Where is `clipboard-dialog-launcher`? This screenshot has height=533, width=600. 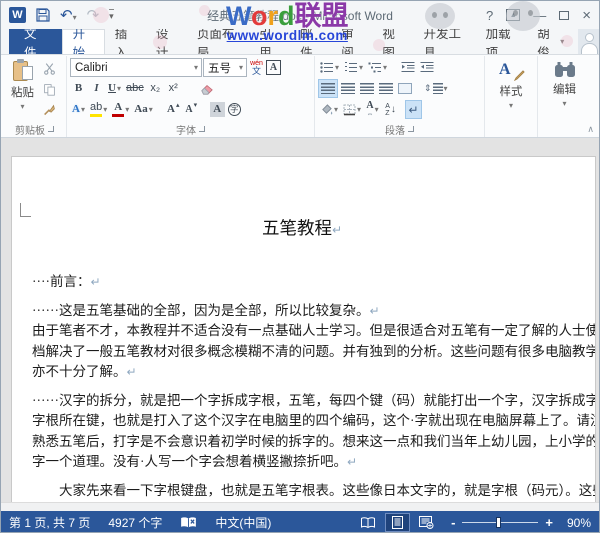
clipboard-dialog-launcher is located at coordinates (51, 128).